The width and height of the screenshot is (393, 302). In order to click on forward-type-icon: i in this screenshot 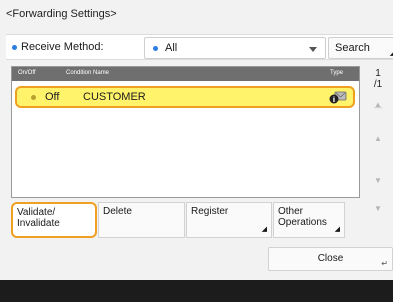, I will do `click(338, 97)`.